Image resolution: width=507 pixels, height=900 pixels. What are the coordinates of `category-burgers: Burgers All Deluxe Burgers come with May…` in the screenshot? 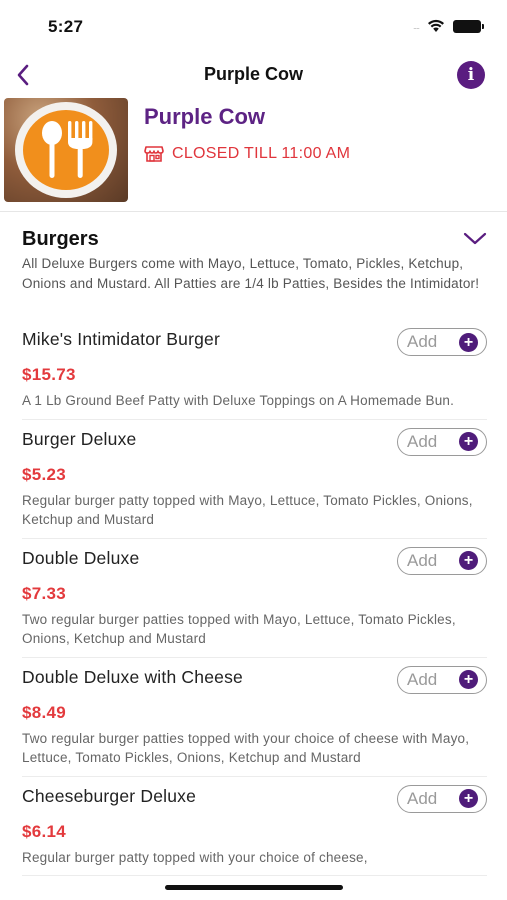 It's located at (253, 252).